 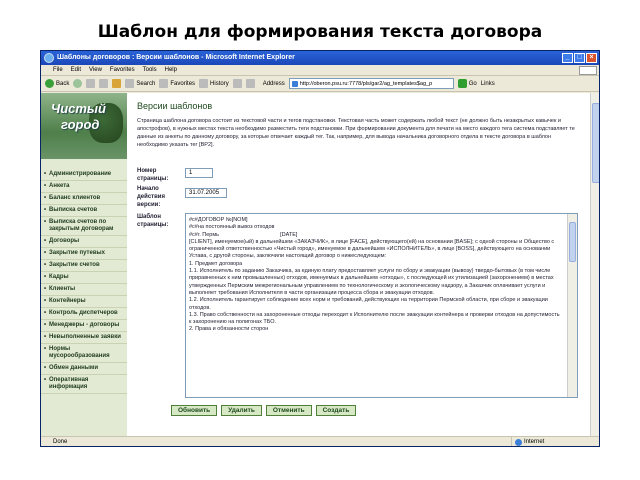 I want to click on sidebar-item-staff: Кадры, so click(x=84, y=278).